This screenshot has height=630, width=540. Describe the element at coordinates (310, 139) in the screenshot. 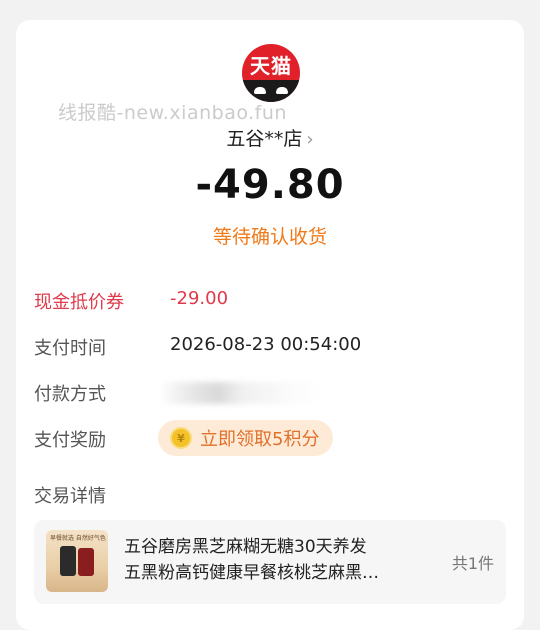

I see `chevron-right-icon: ›` at that location.